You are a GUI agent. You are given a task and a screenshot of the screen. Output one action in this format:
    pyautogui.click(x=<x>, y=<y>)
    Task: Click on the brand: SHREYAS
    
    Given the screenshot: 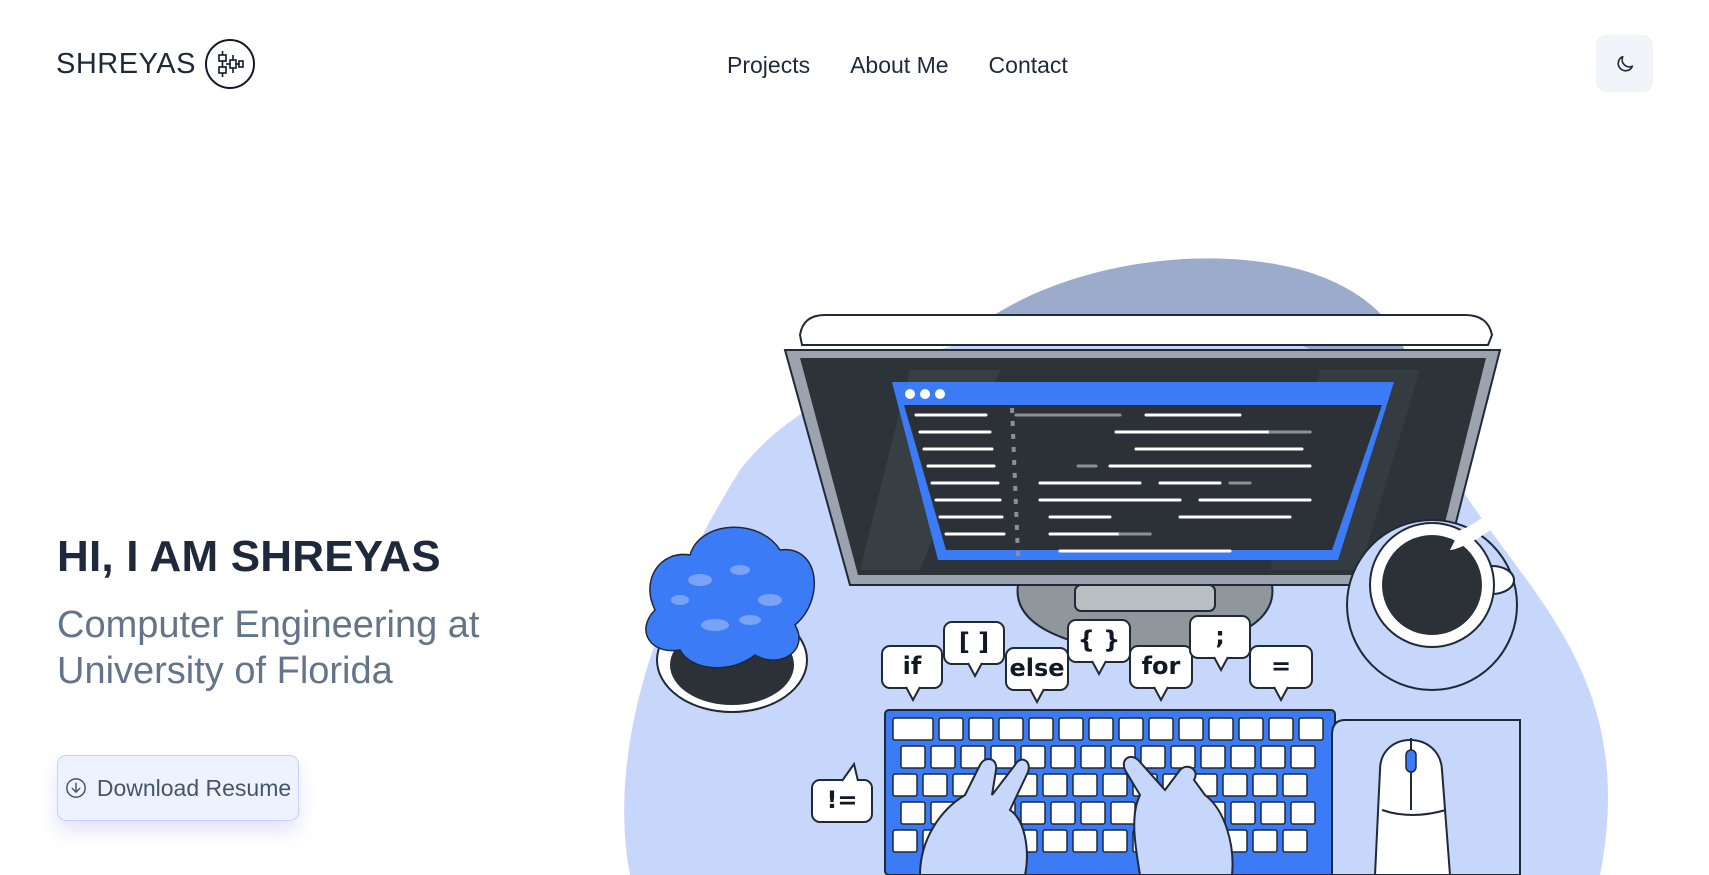 What is the action you would take?
    pyautogui.click(x=155, y=64)
    